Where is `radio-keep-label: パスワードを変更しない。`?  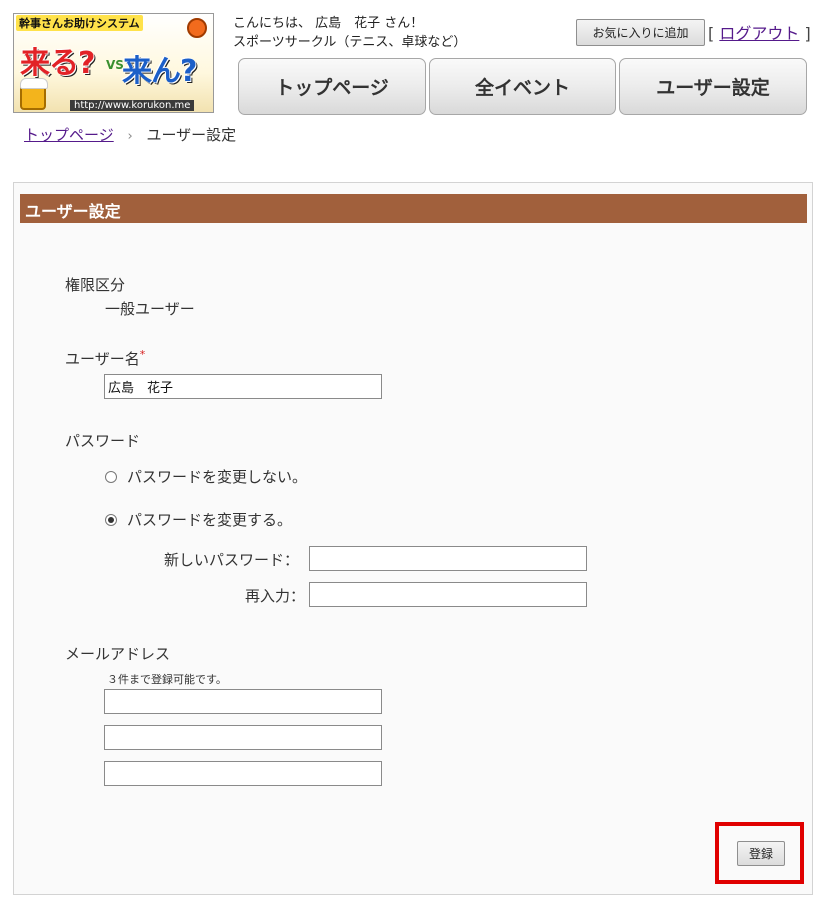 radio-keep-label: パスワードを変更しない。 is located at coordinates (217, 477).